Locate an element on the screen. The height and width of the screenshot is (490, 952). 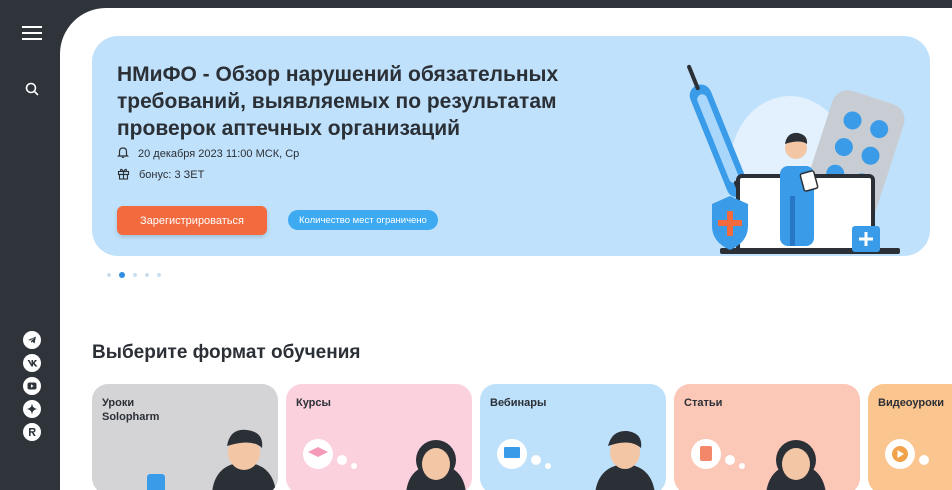
carousel-dots is located at coordinates (134, 275).